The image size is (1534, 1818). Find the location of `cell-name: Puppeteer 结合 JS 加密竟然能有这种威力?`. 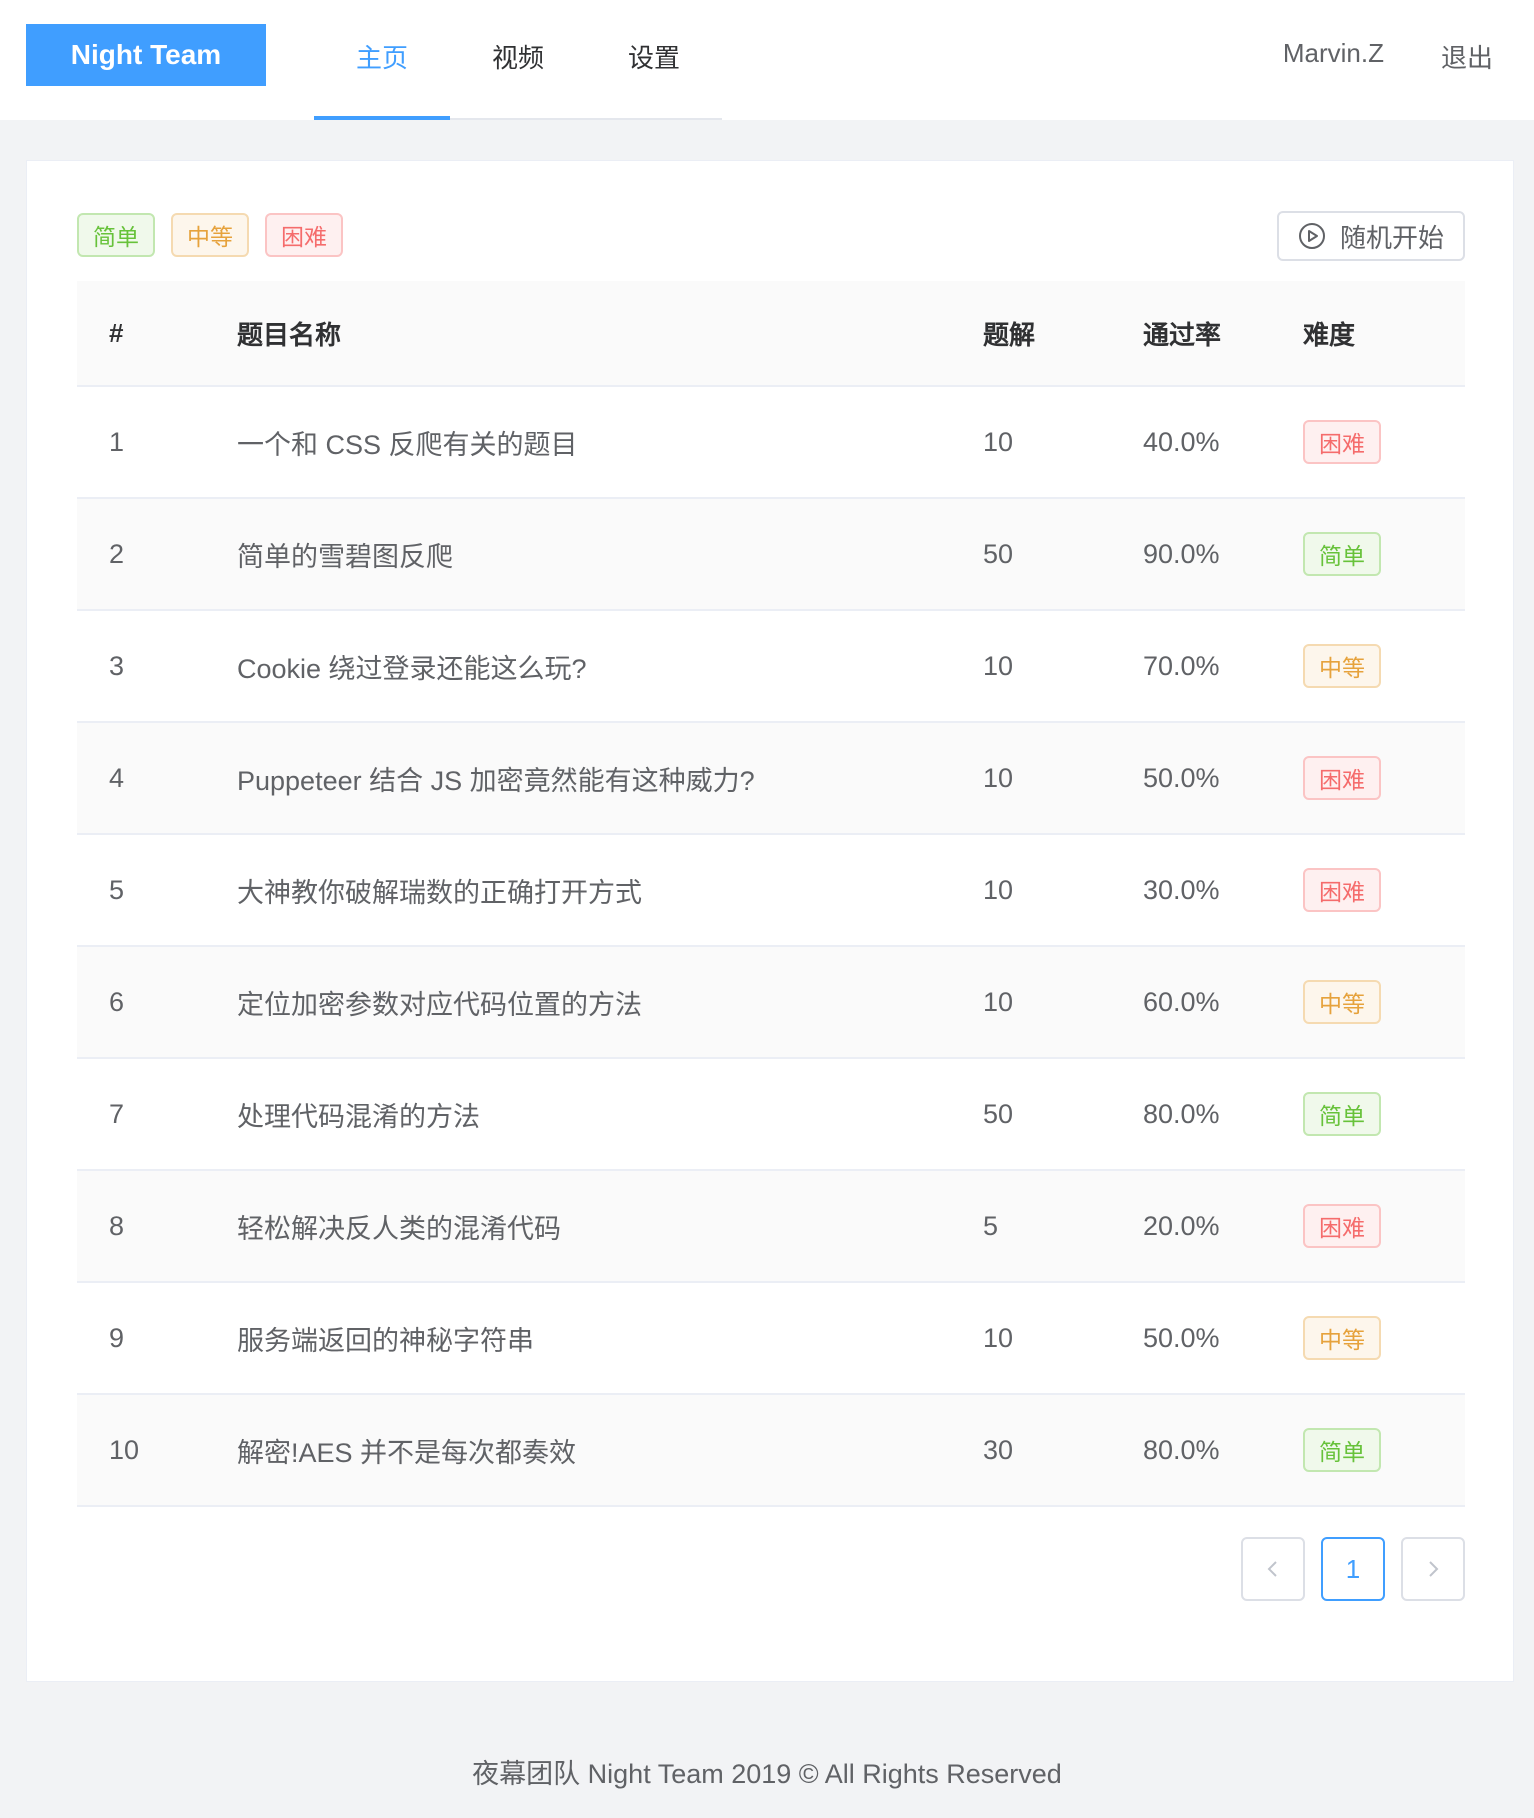

cell-name: Puppeteer 结合 JS 加密竟然能有这种威力? is located at coordinates (610, 778).